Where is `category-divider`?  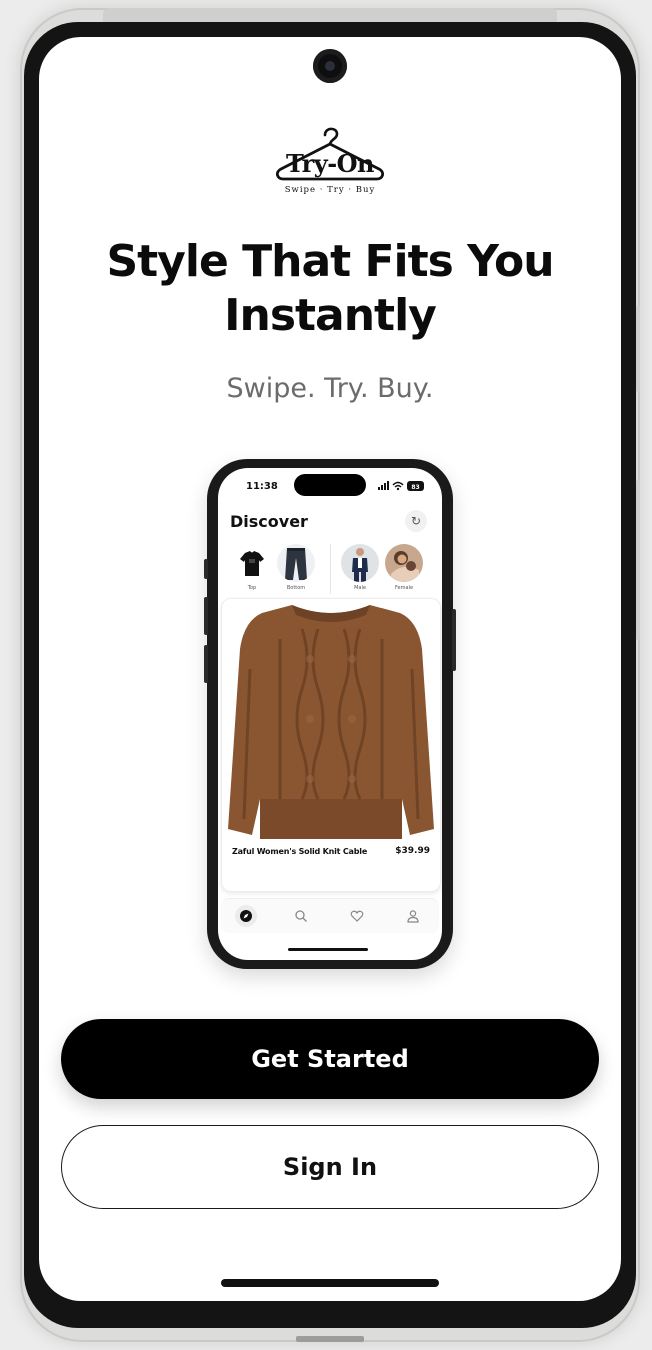 category-divider is located at coordinates (330, 569).